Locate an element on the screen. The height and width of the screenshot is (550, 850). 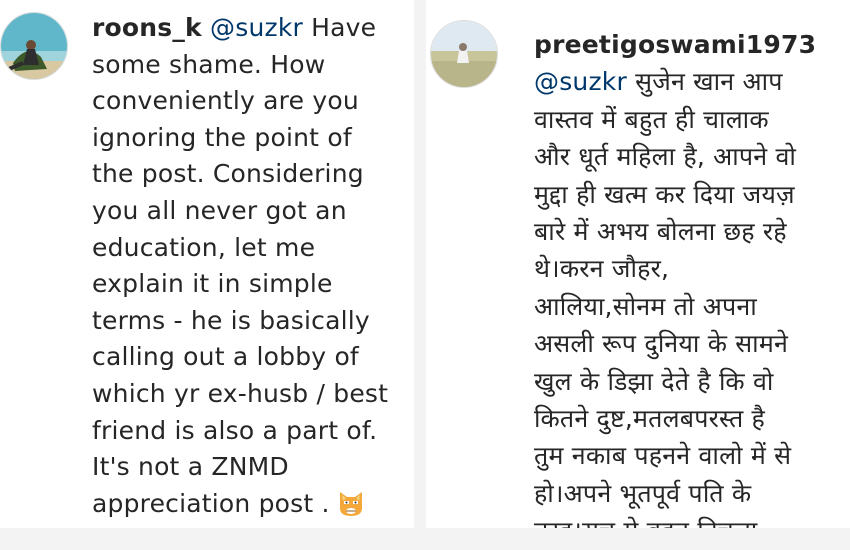
profile-photo-field-icon is located at coordinates (464, 54).